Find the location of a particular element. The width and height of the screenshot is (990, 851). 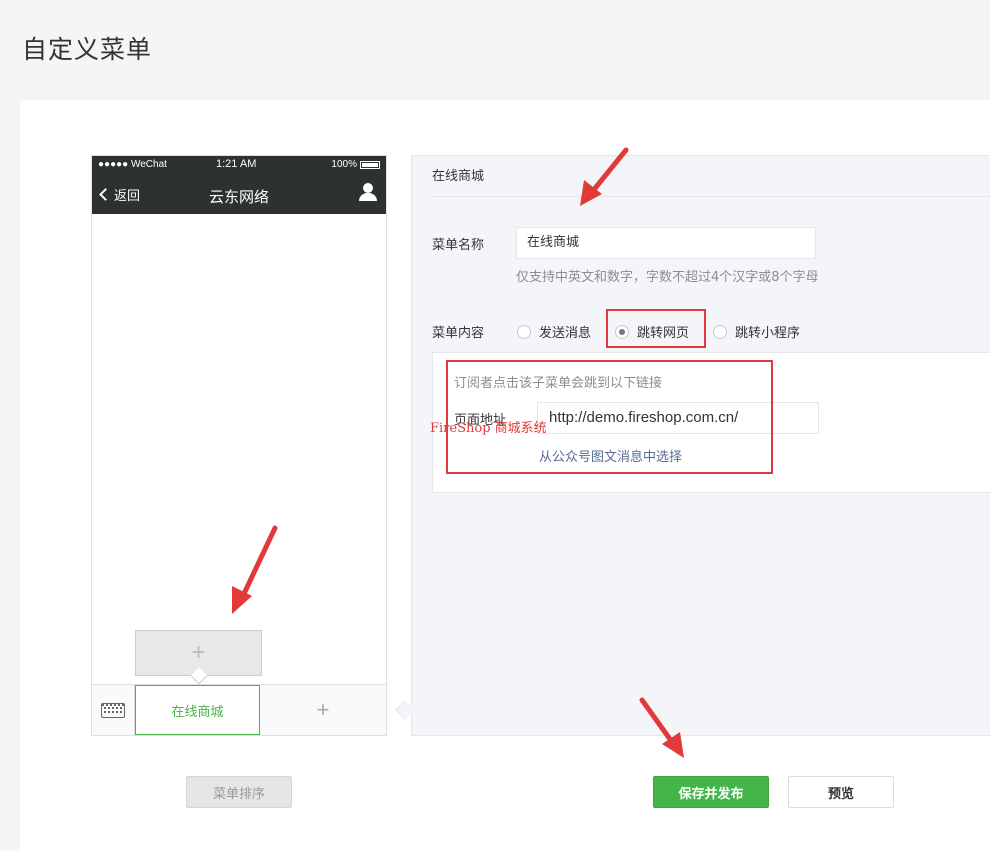

menu-name-hint: 仅支持中英文和数字，字数不超过4个汉字或8个字母 is located at coordinates (667, 277).